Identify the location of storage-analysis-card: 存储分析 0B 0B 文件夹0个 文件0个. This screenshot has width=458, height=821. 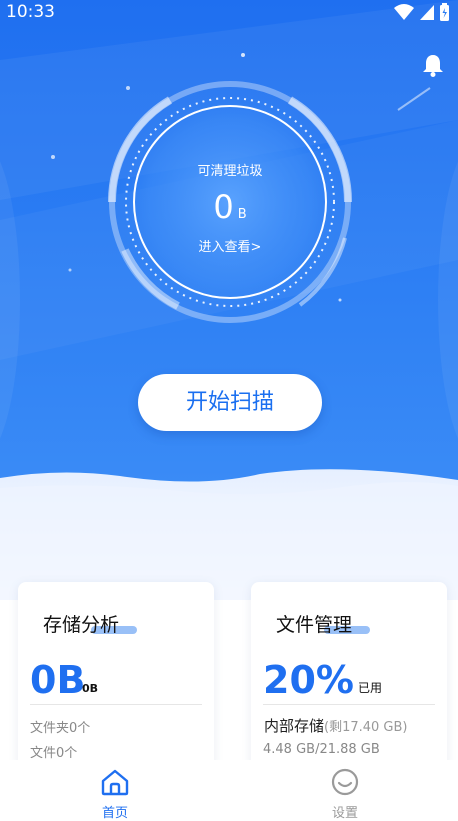
(116, 677).